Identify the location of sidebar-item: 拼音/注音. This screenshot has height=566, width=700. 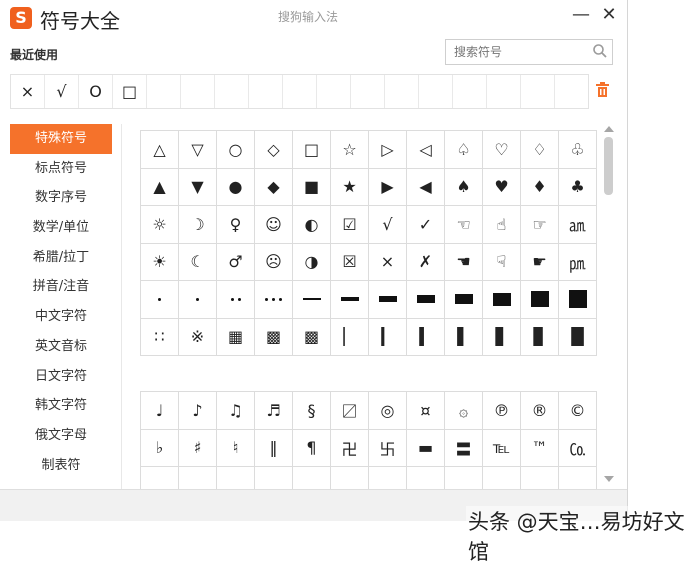
(61, 287).